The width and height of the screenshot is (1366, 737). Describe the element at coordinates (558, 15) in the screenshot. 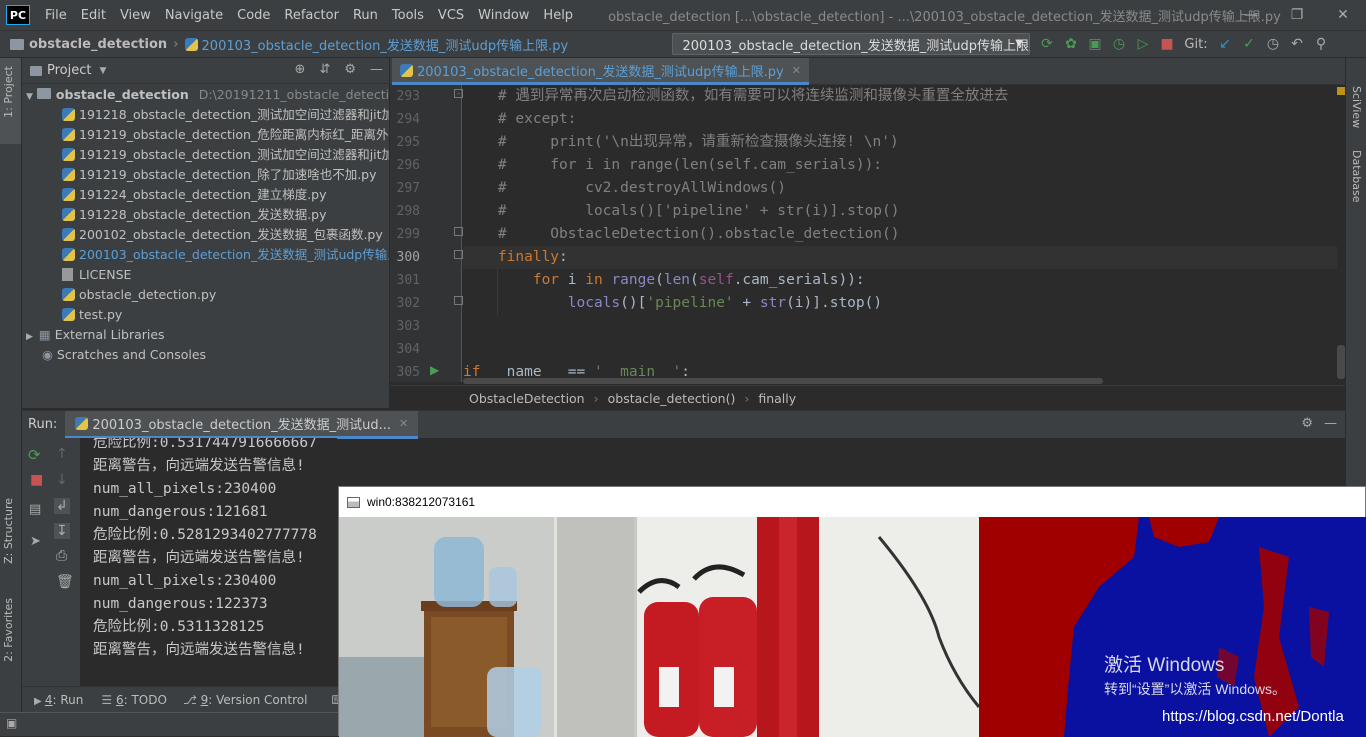

I see `menu-help: Help` at that location.